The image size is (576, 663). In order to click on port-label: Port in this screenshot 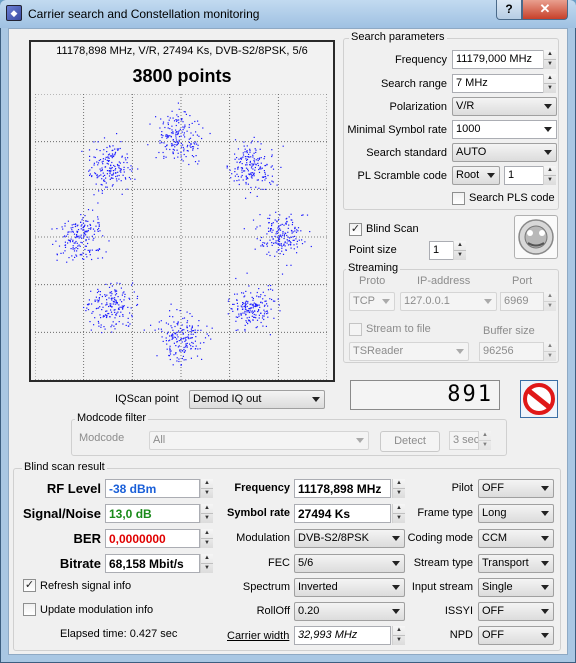, I will do `click(522, 281)`.